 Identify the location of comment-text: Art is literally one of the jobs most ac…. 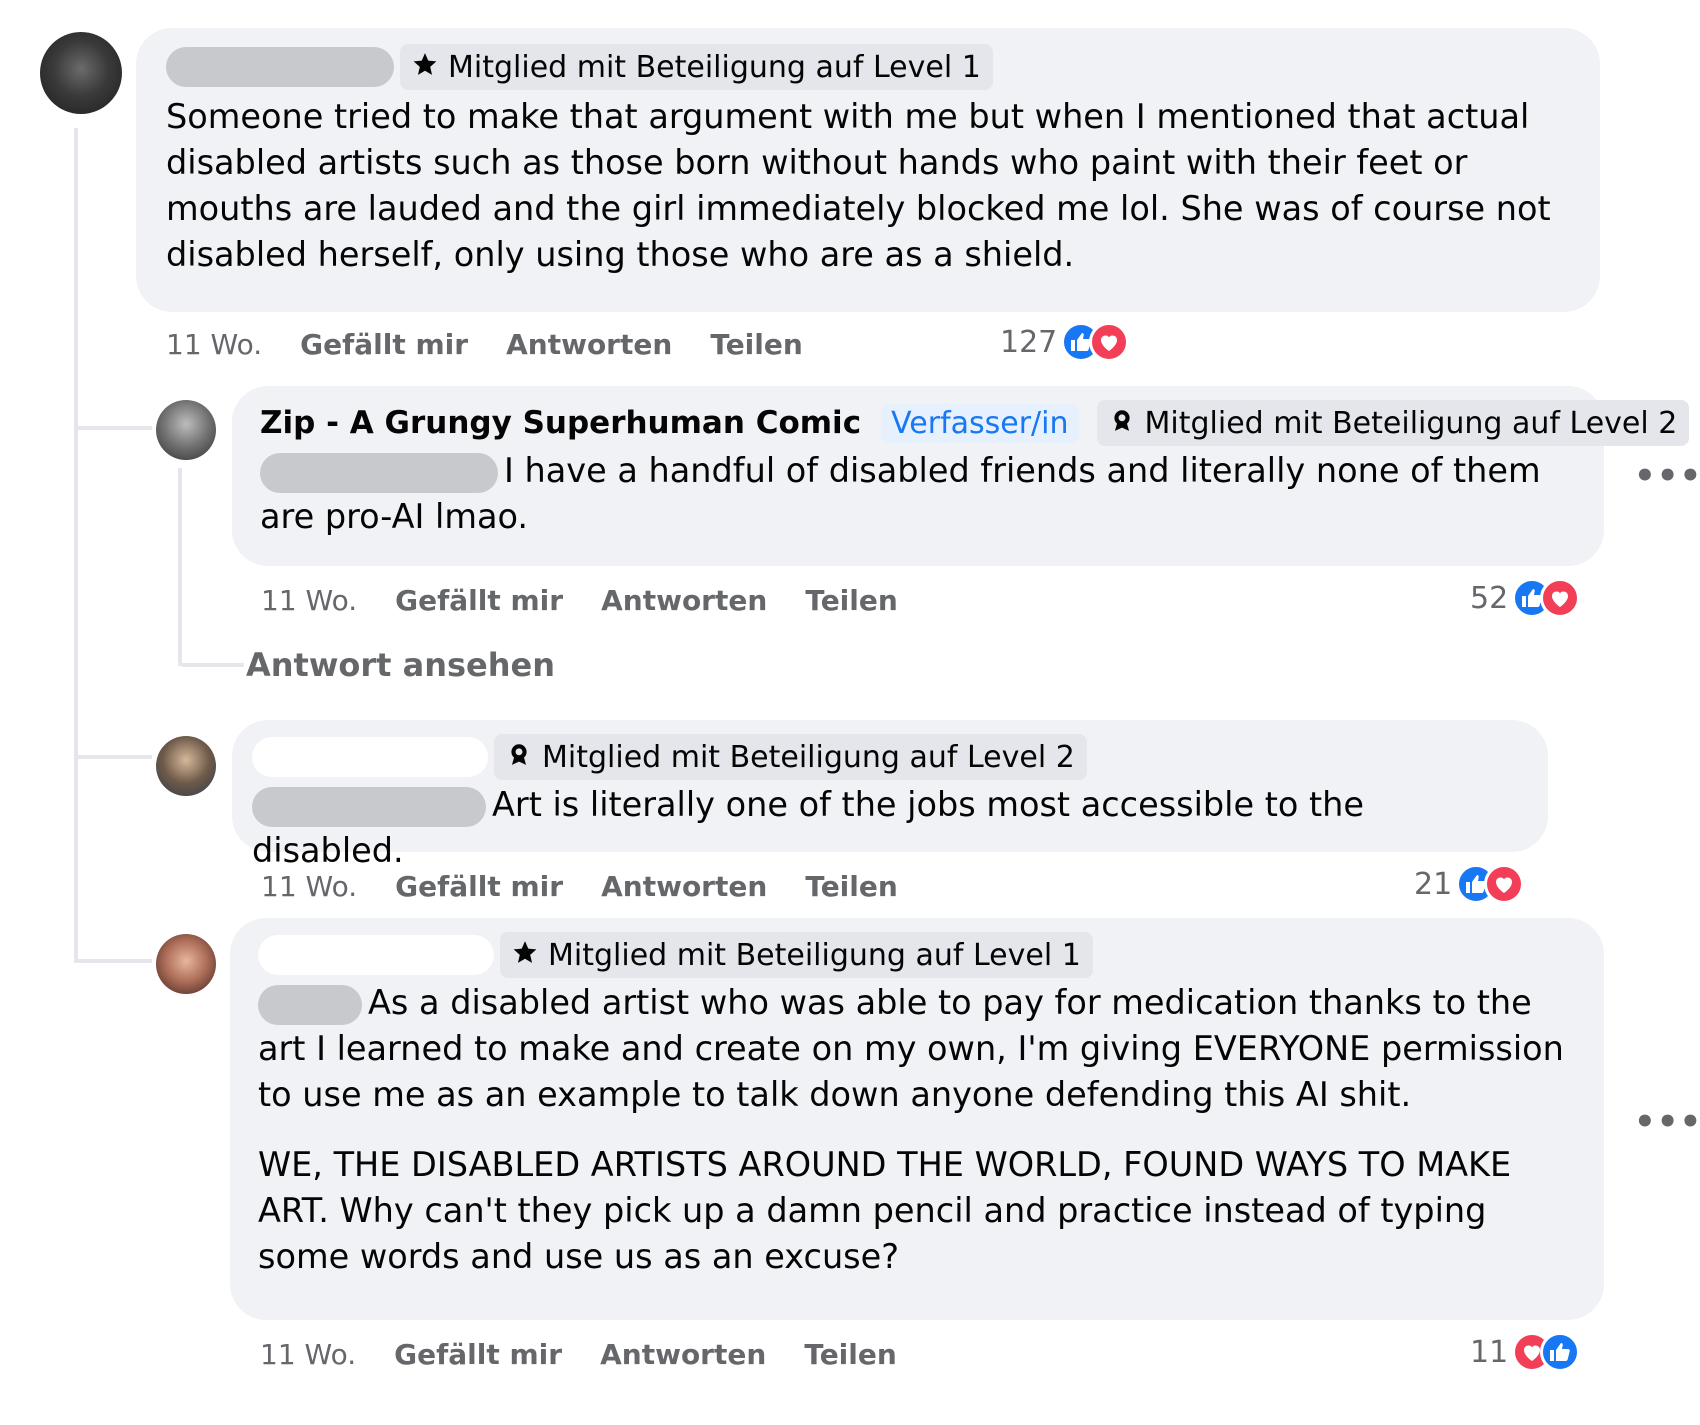
(886, 828).